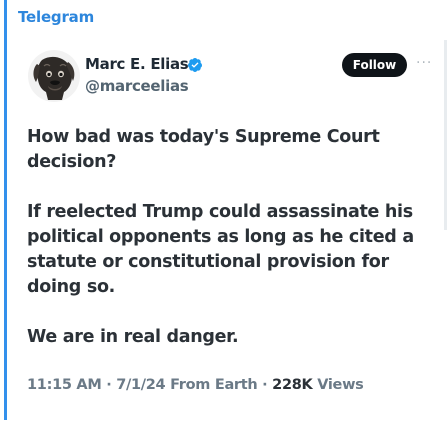 This screenshot has height=421, width=447. Describe the element at coordinates (374, 65) in the screenshot. I see `follow-button: Follow` at that location.